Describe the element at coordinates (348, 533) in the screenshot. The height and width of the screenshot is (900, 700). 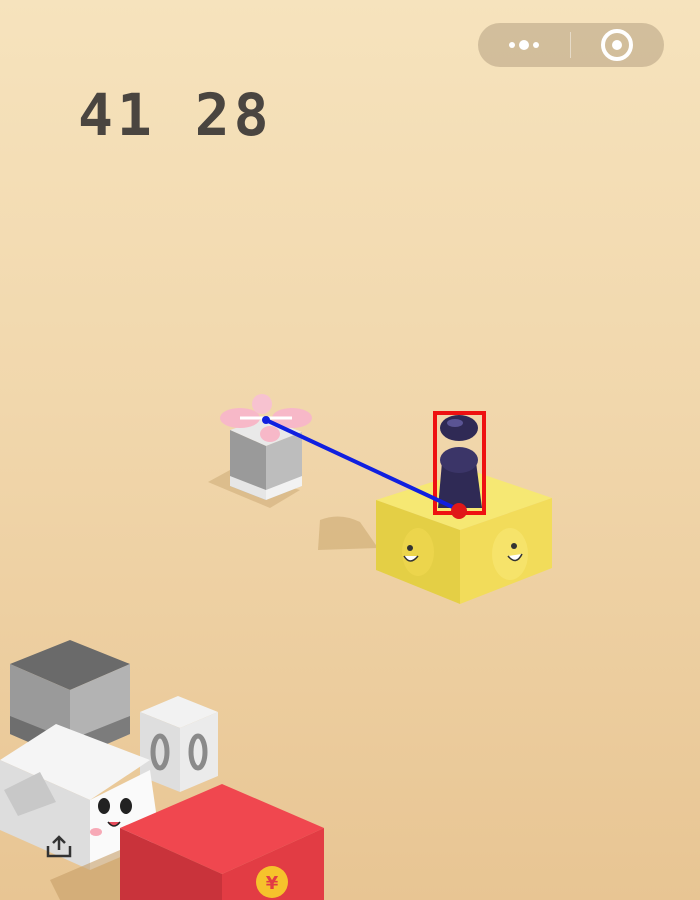
I see `yellow-block-shadow` at that location.